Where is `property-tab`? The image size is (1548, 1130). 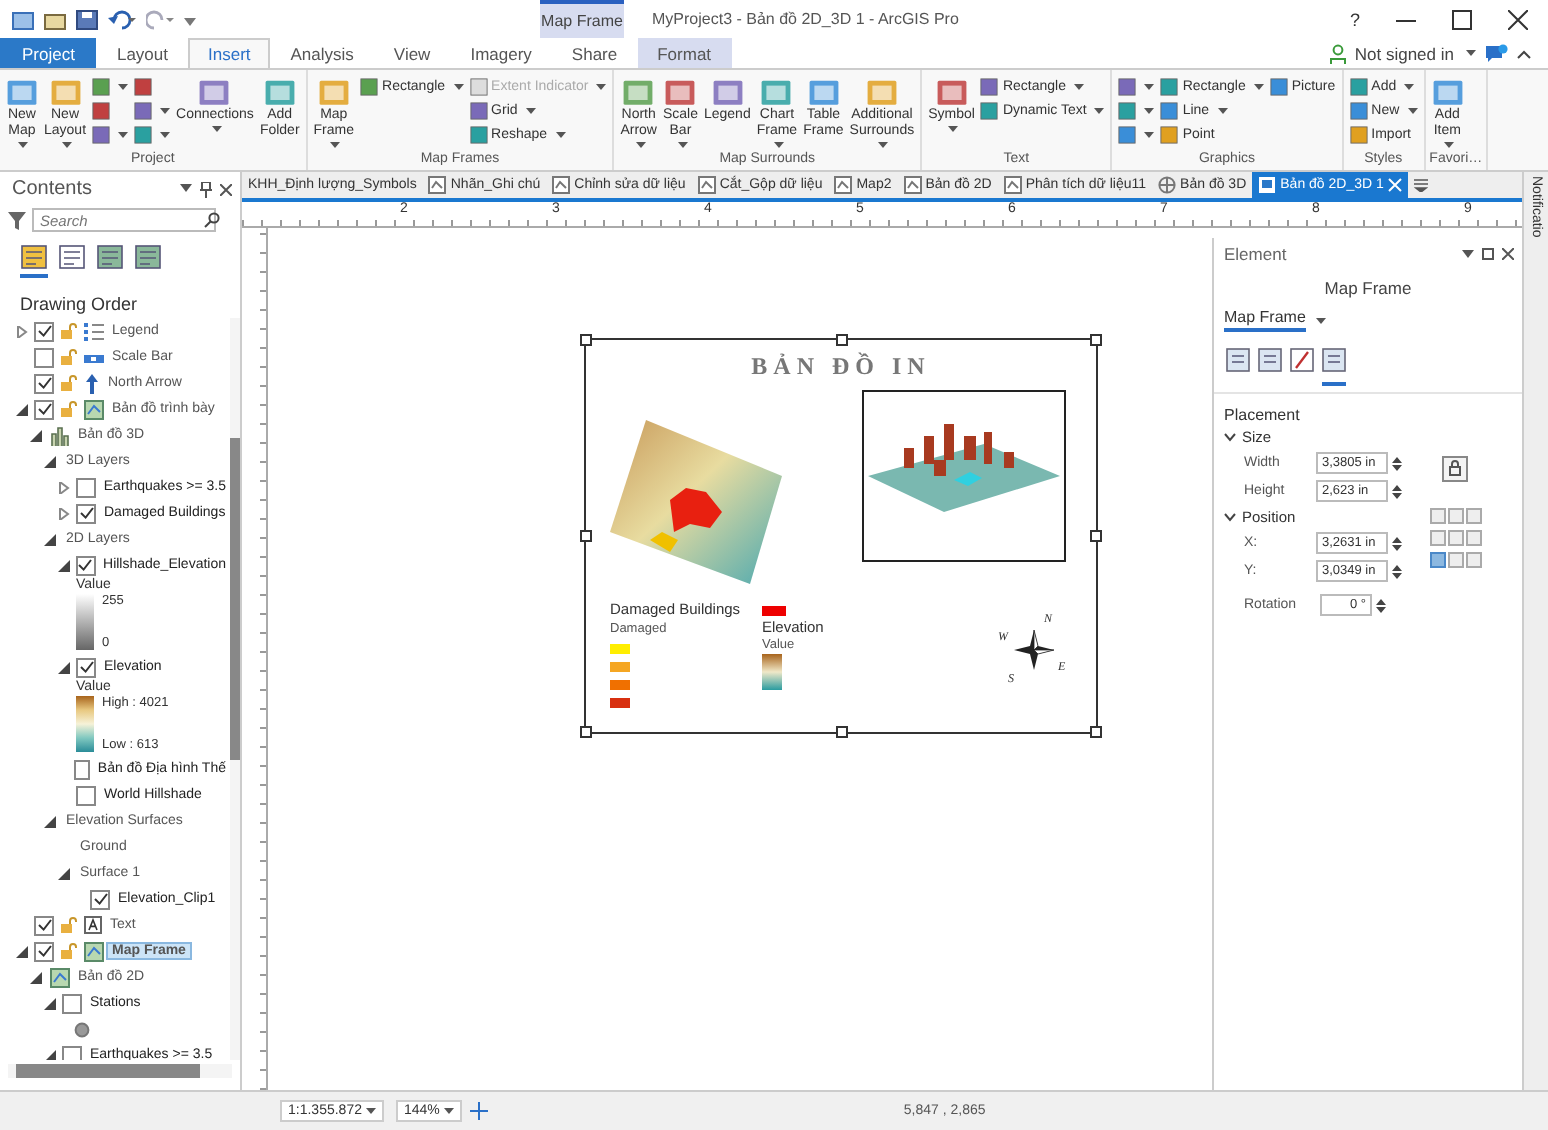
property-tab is located at coordinates (1334, 367).